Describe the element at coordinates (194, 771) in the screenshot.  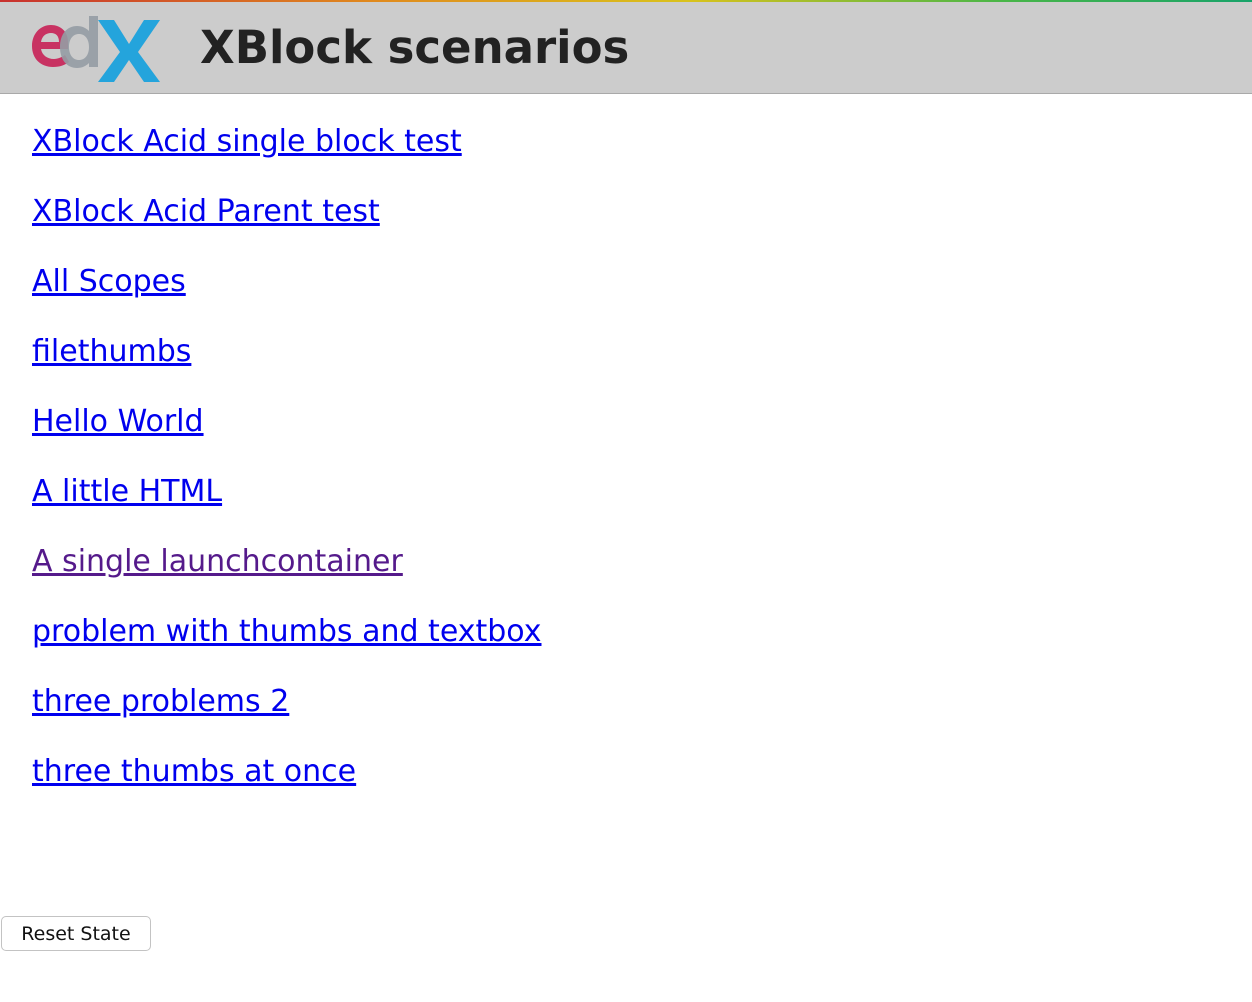
I see `scenario-link-three-thumbs-at-once: three thumbs at once` at that location.